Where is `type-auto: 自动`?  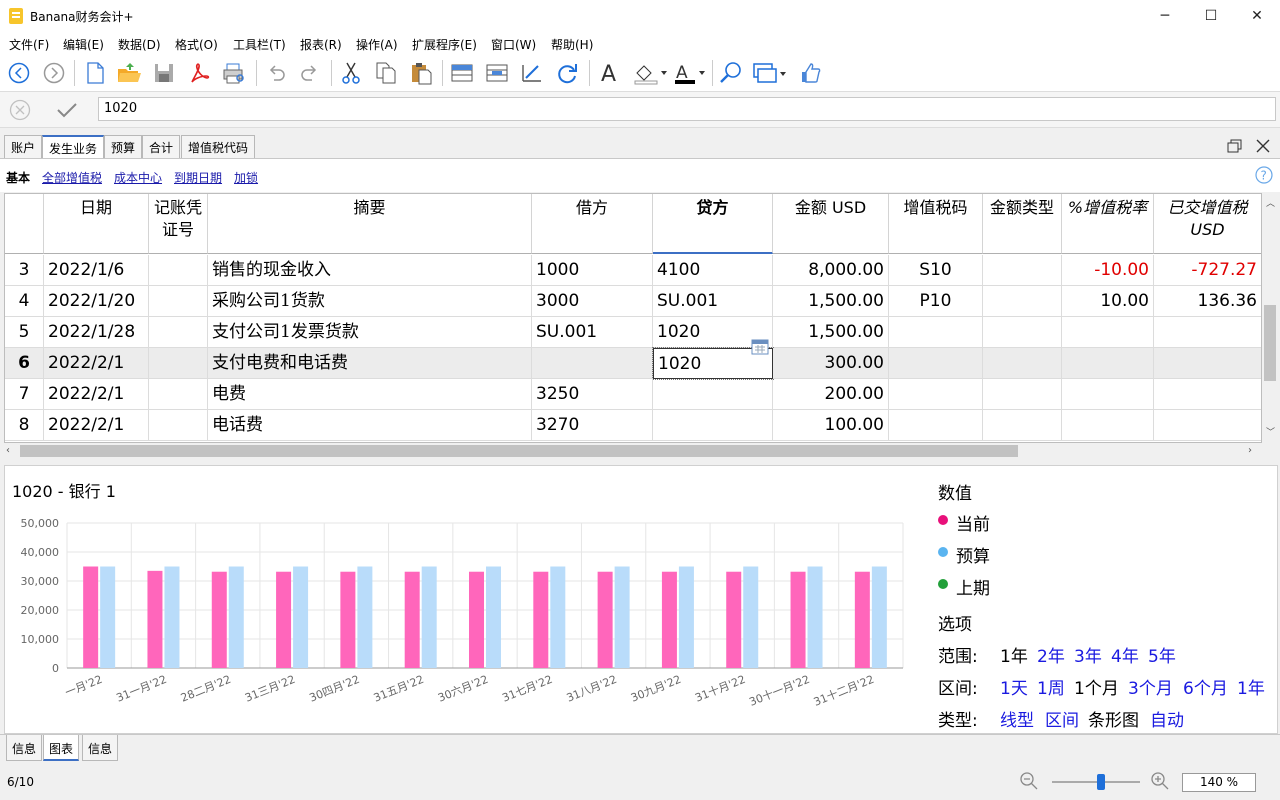 type-auto: 自动 is located at coordinates (1167, 718).